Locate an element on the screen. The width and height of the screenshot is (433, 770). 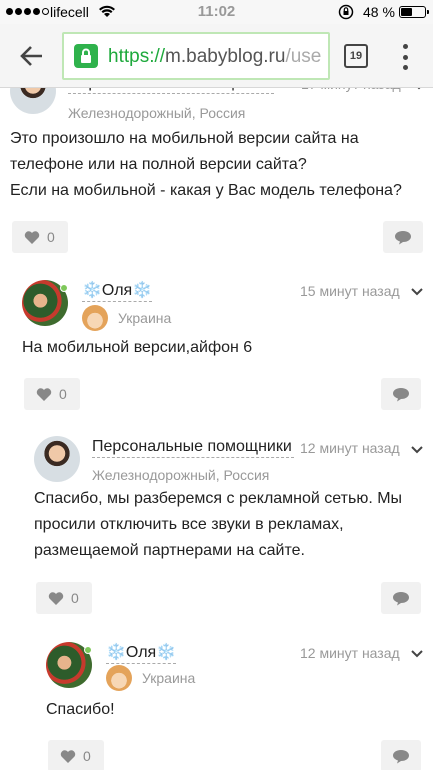
overflow-menu-icon is located at coordinates (405, 57).